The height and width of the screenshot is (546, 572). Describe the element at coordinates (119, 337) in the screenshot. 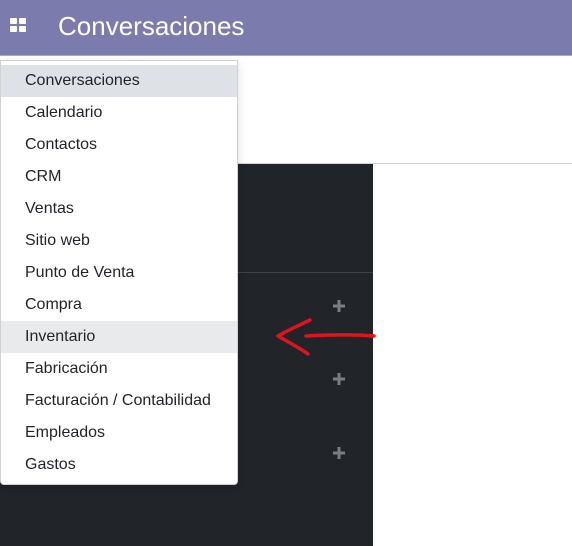

I see `menu-item-inventario: Inventario` at that location.